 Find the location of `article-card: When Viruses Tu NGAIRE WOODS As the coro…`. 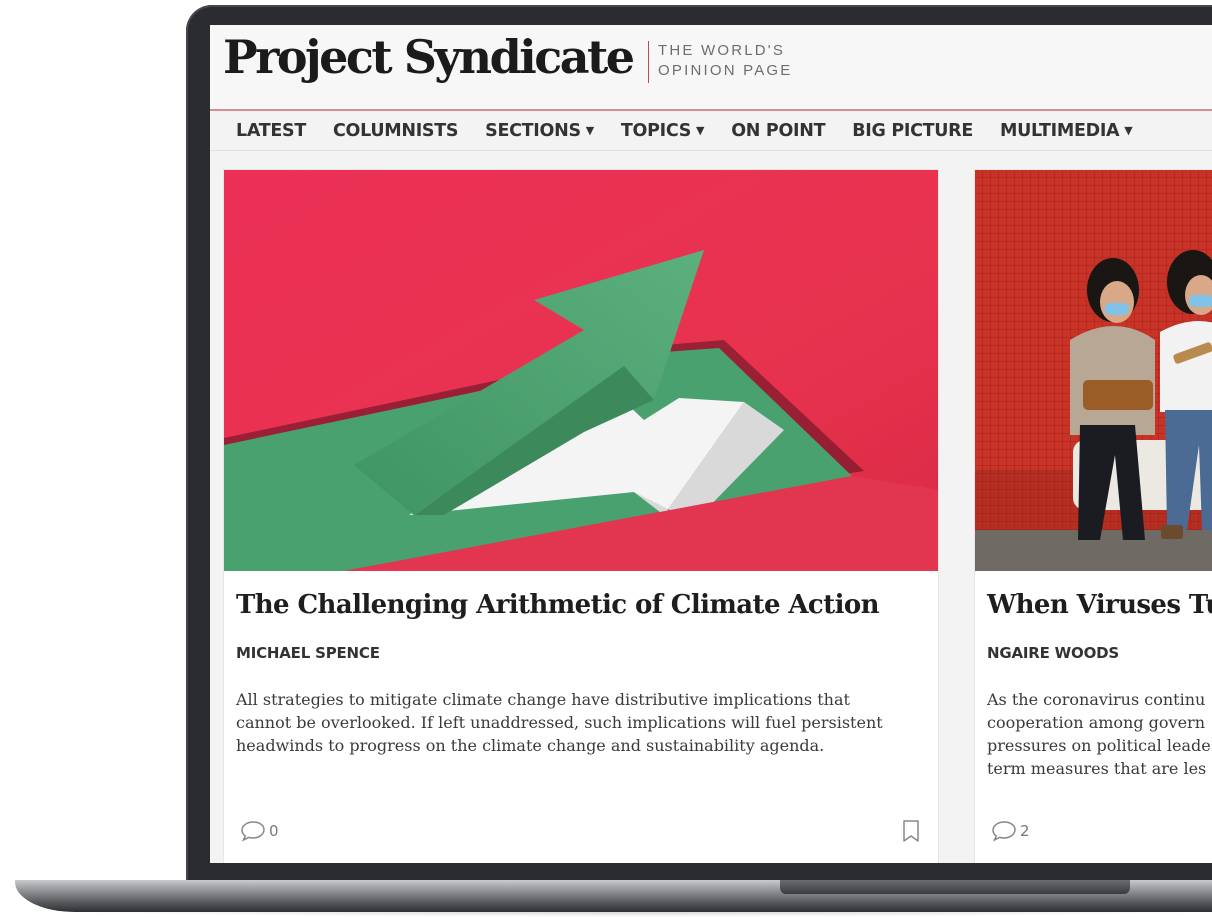

article-card: When Viruses Tu NGAIRE WOODS As the coro… is located at coordinates (1093, 516).